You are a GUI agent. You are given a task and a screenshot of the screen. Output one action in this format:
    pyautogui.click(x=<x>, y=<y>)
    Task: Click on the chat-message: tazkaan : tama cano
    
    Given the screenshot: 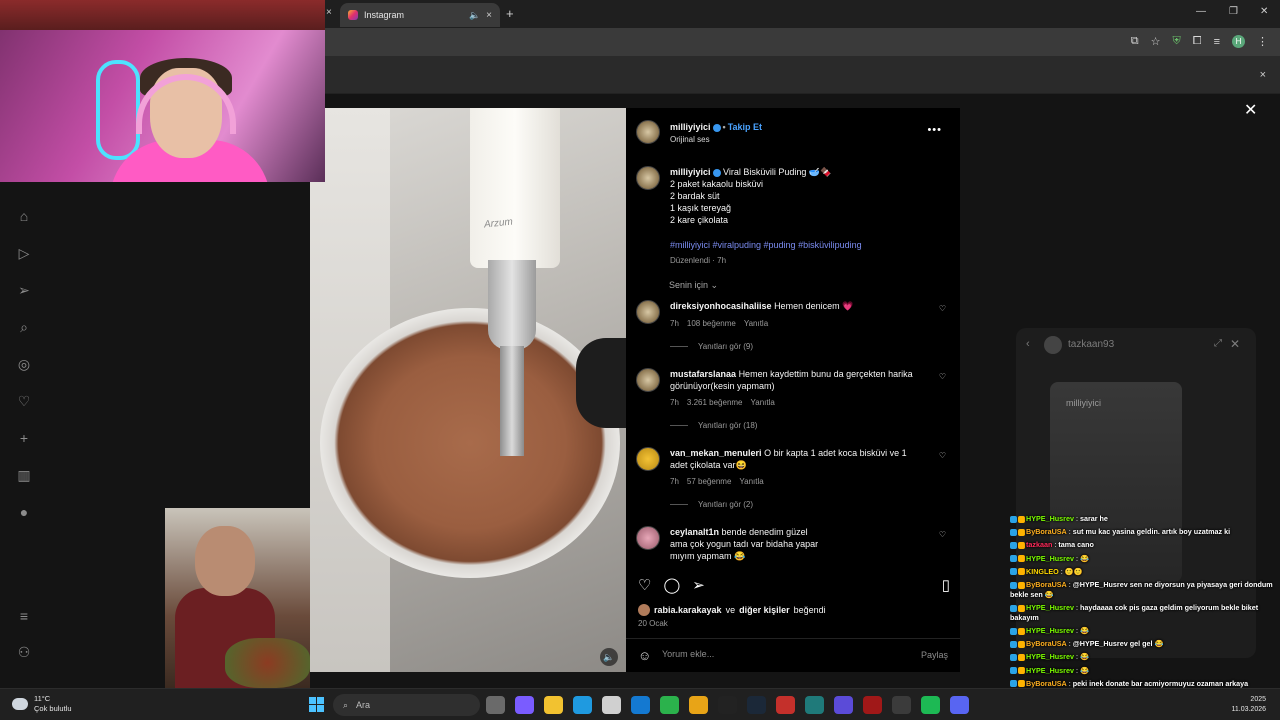 What is the action you would take?
    pyautogui.click(x=1144, y=544)
    